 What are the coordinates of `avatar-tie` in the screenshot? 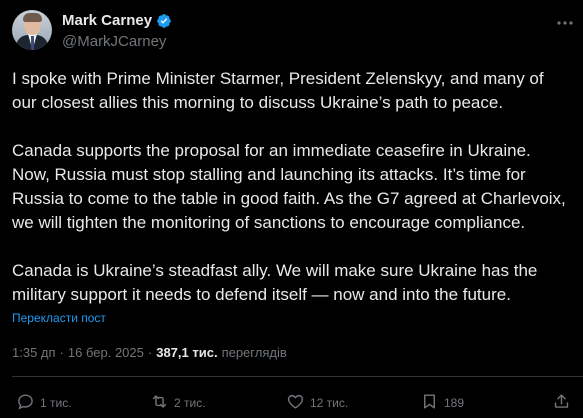 It's located at (32, 42).